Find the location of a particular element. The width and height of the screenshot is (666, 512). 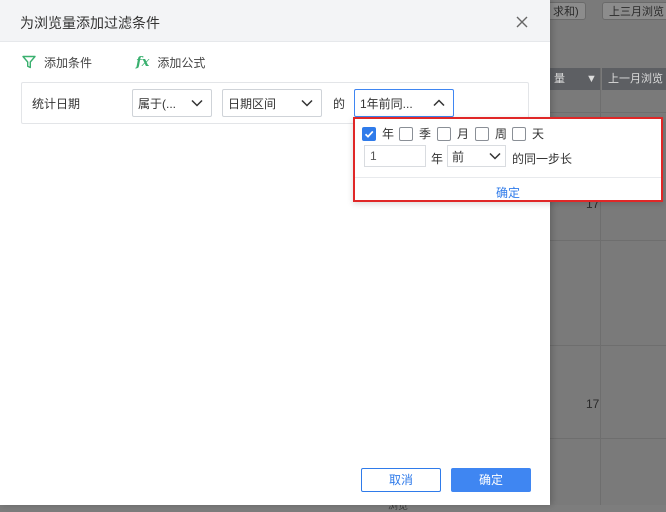

bg-chip-last-three-months: 上三月浏览 is located at coordinates (634, 11).